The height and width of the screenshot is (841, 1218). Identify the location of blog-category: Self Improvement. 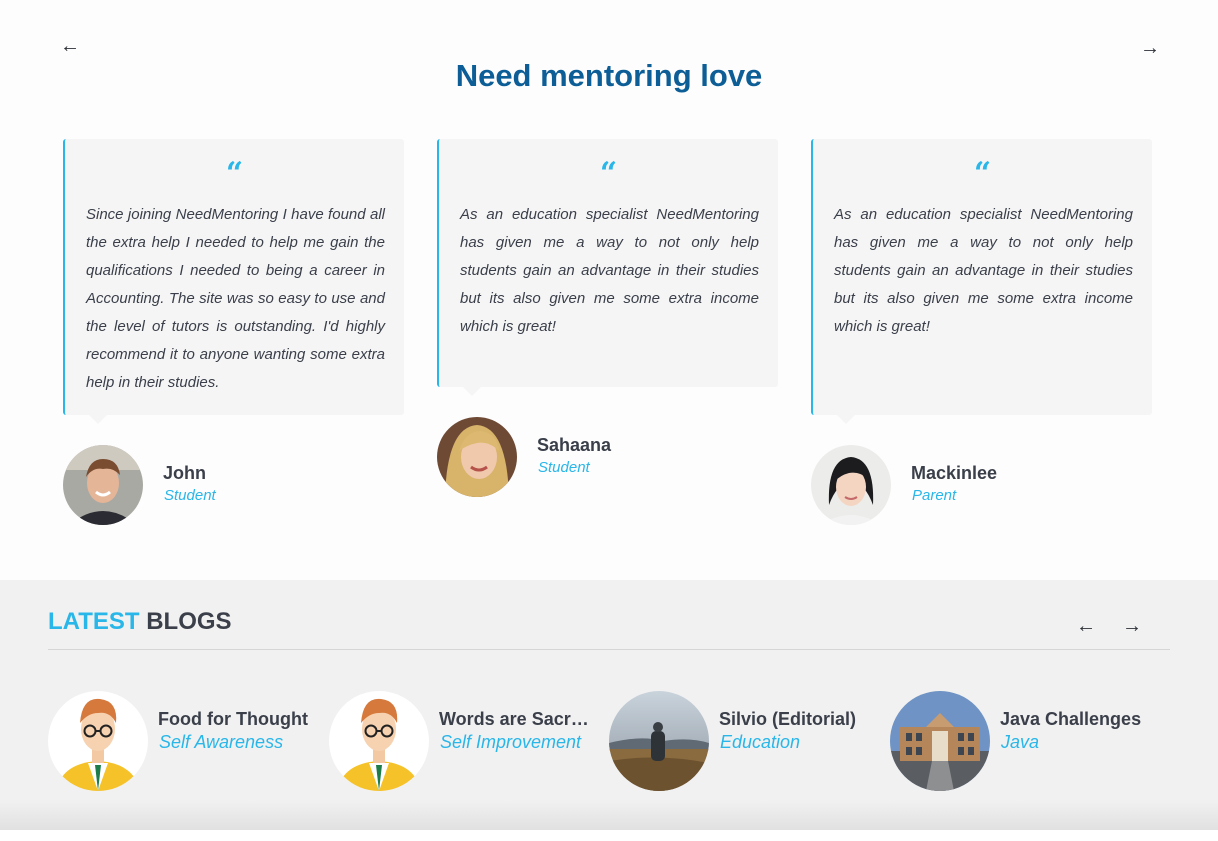
(510, 742).